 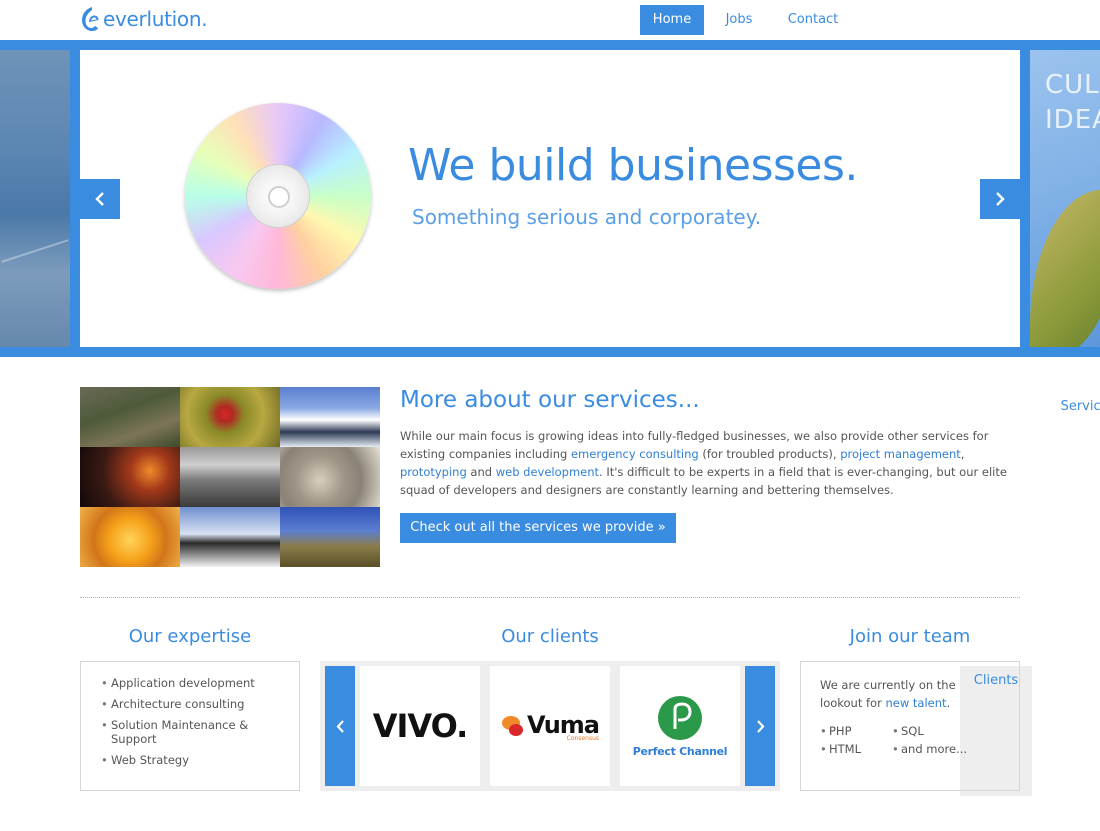 I want to click on client-logo-perfect-channel: Perfect Channel, so click(x=680, y=726).